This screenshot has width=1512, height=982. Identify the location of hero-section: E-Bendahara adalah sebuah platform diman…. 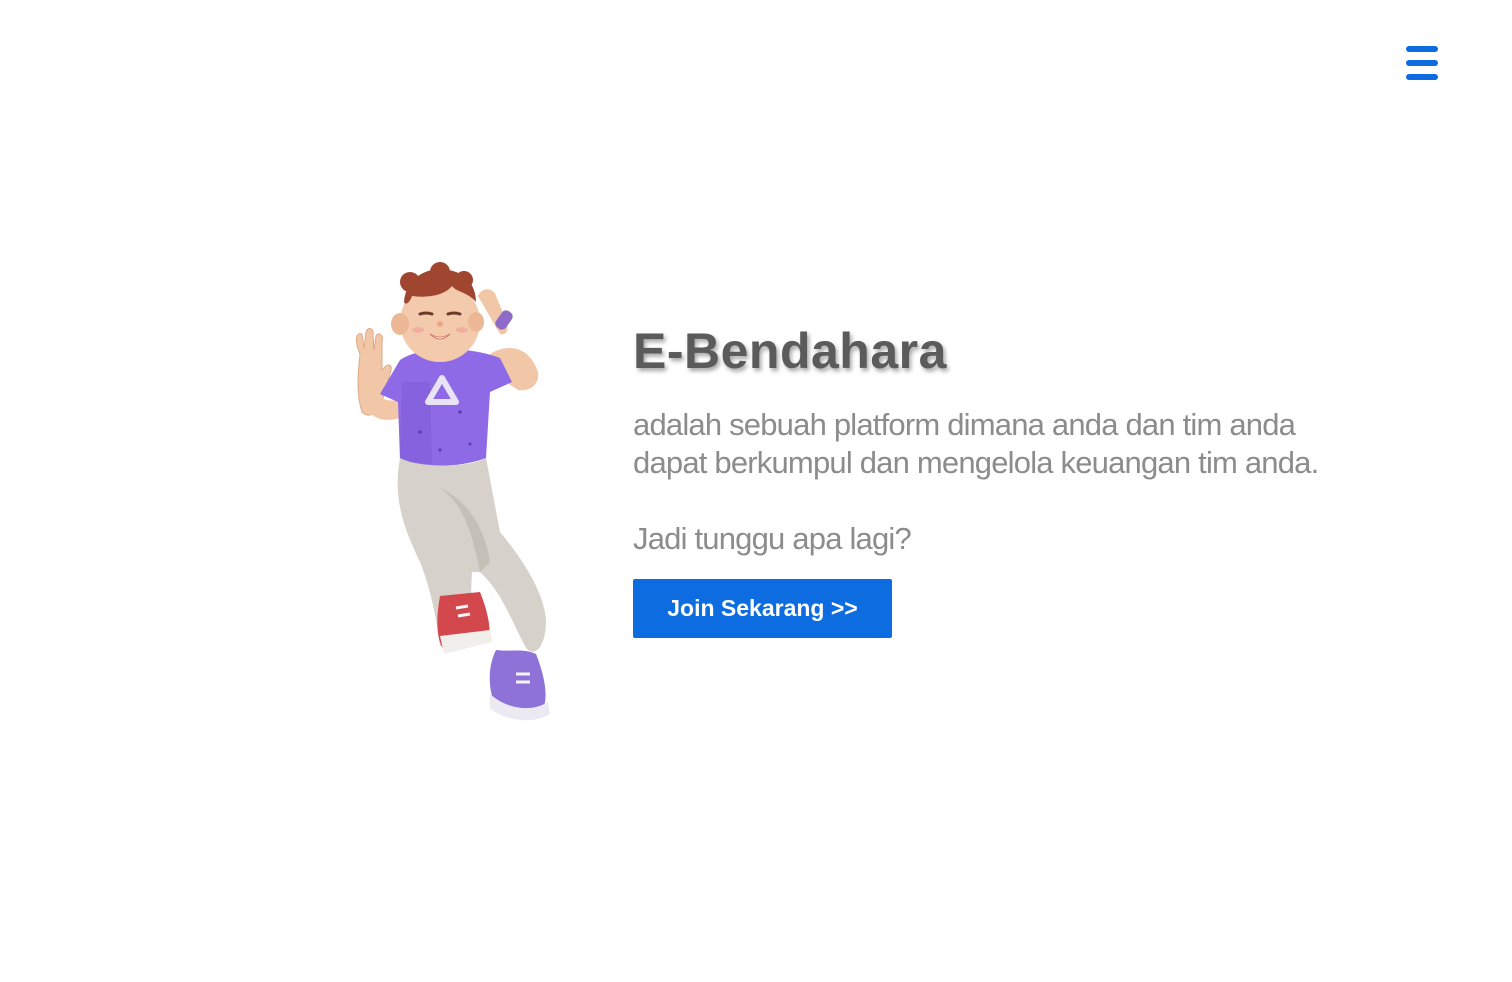
(983, 480).